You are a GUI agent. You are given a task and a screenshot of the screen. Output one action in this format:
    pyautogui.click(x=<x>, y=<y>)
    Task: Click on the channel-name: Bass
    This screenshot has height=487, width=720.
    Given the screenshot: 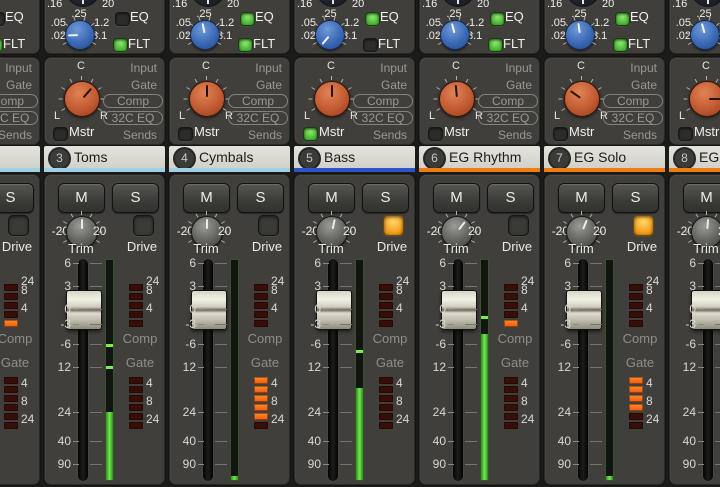 What is the action you would take?
    pyautogui.click(x=340, y=157)
    